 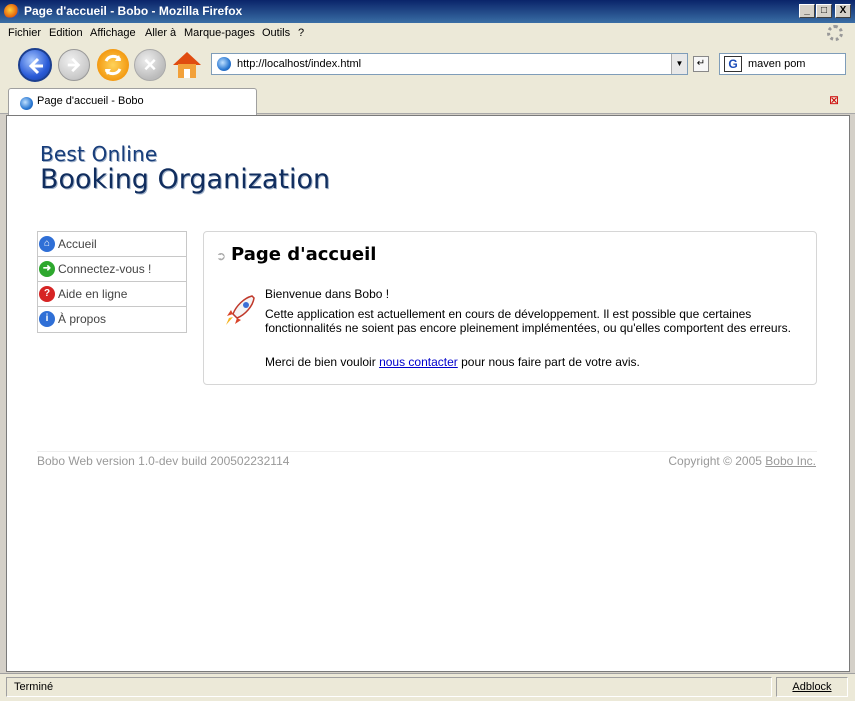 I want to click on menu-outils: Outils, so click(x=276, y=33).